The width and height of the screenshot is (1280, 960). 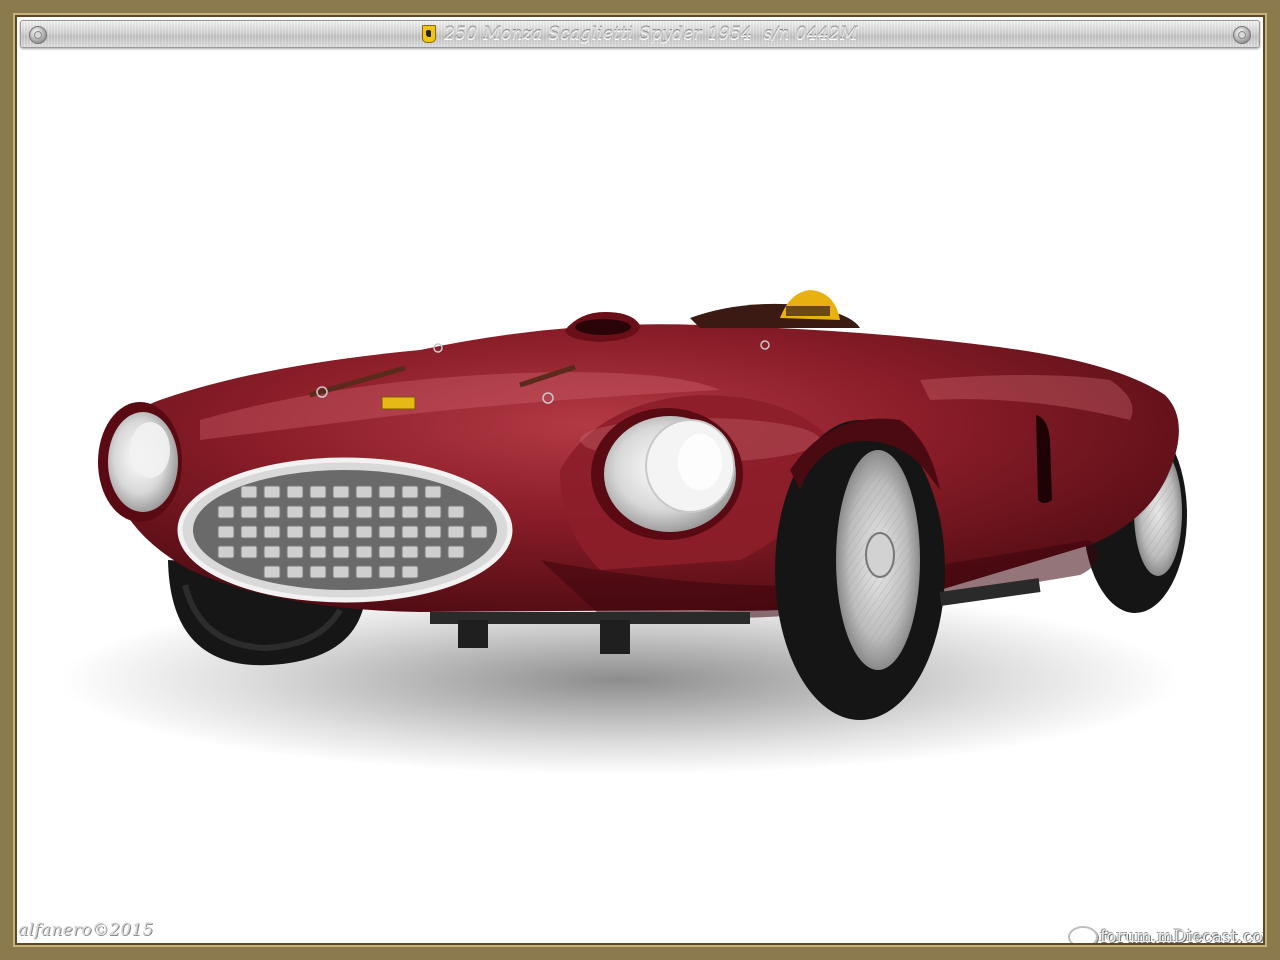 I want to click on author-watermark: alfanero©2015, so click(x=86, y=930).